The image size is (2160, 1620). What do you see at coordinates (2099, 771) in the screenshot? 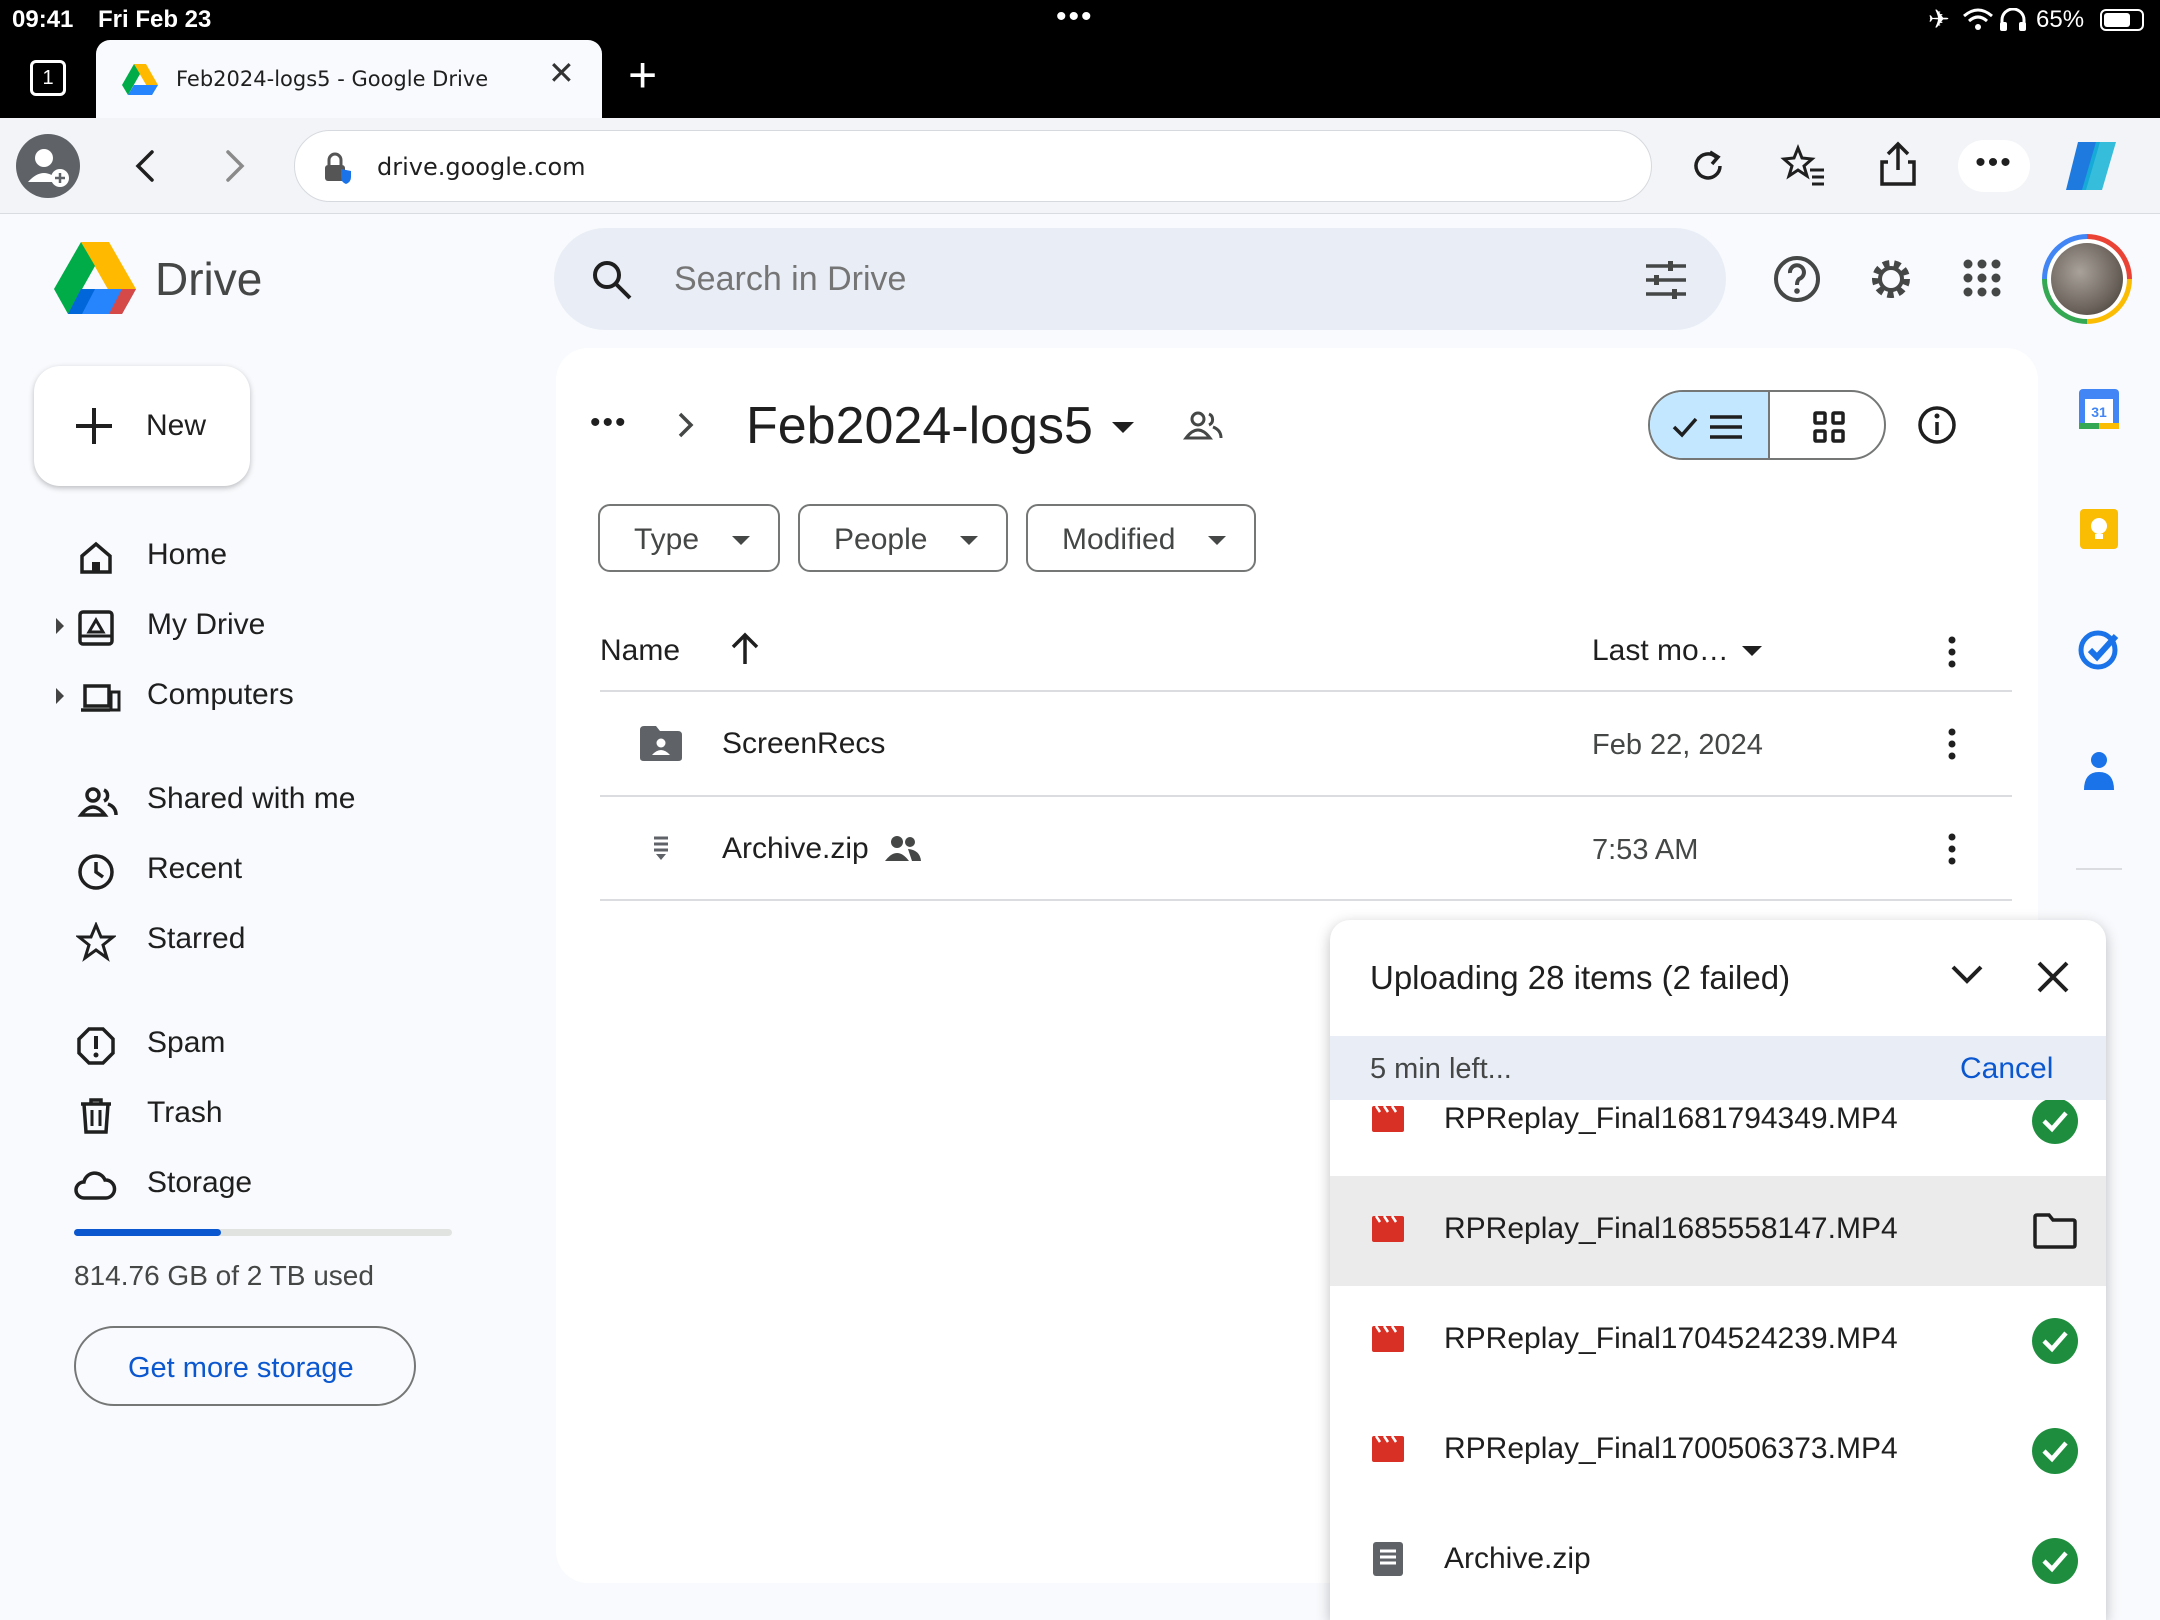
I see `contacts-icon` at bounding box center [2099, 771].